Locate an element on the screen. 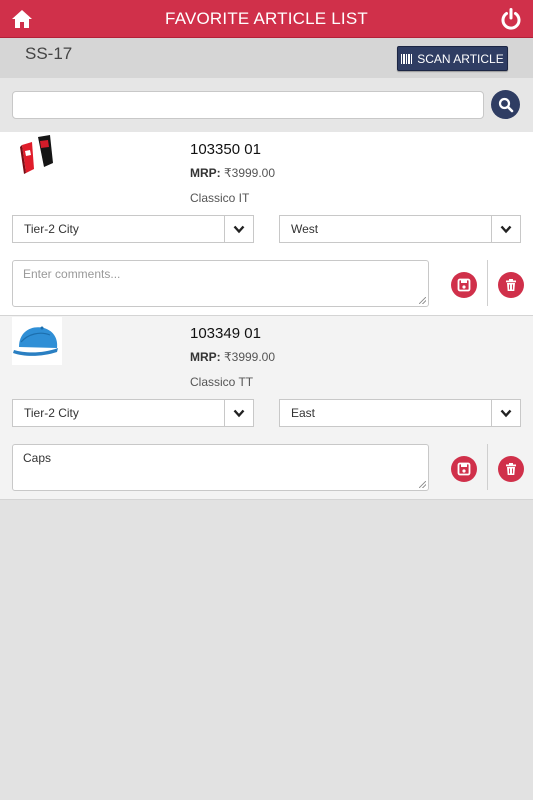 The height and width of the screenshot is (800, 533). region-value: East is located at coordinates (303, 413).